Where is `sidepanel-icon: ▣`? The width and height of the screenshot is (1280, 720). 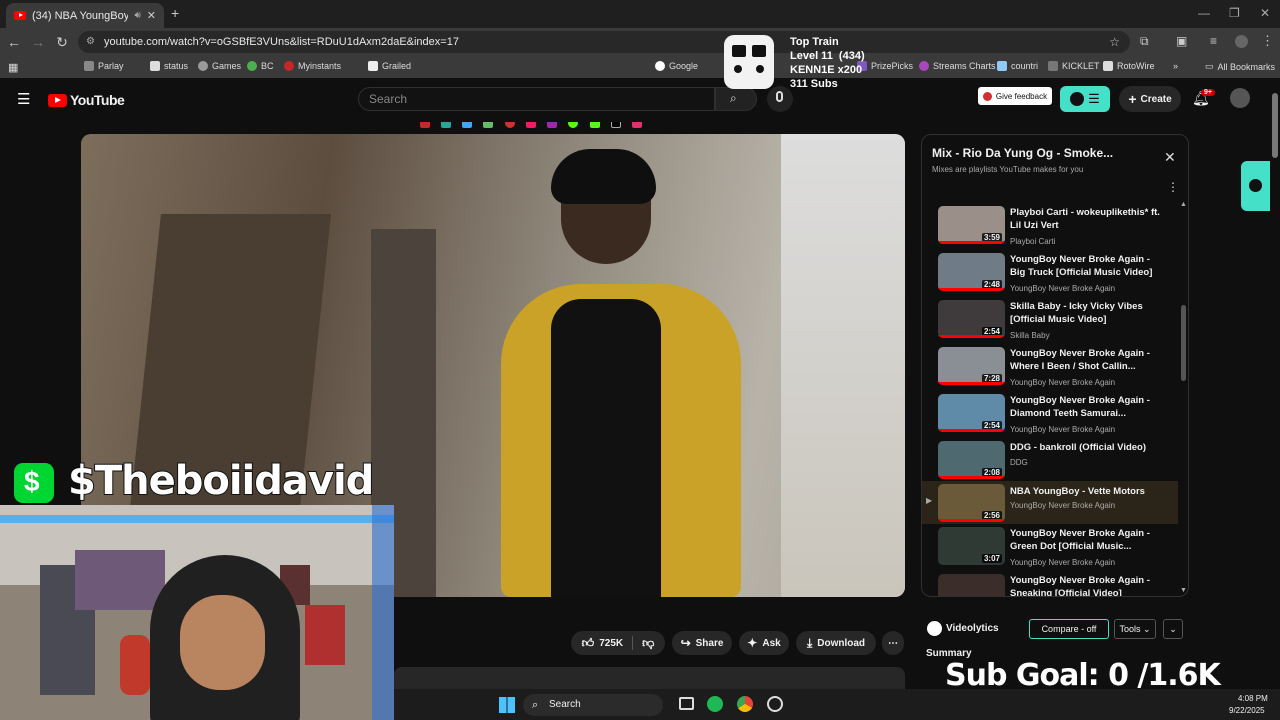 sidepanel-icon: ▣ is located at coordinates (1181, 41).